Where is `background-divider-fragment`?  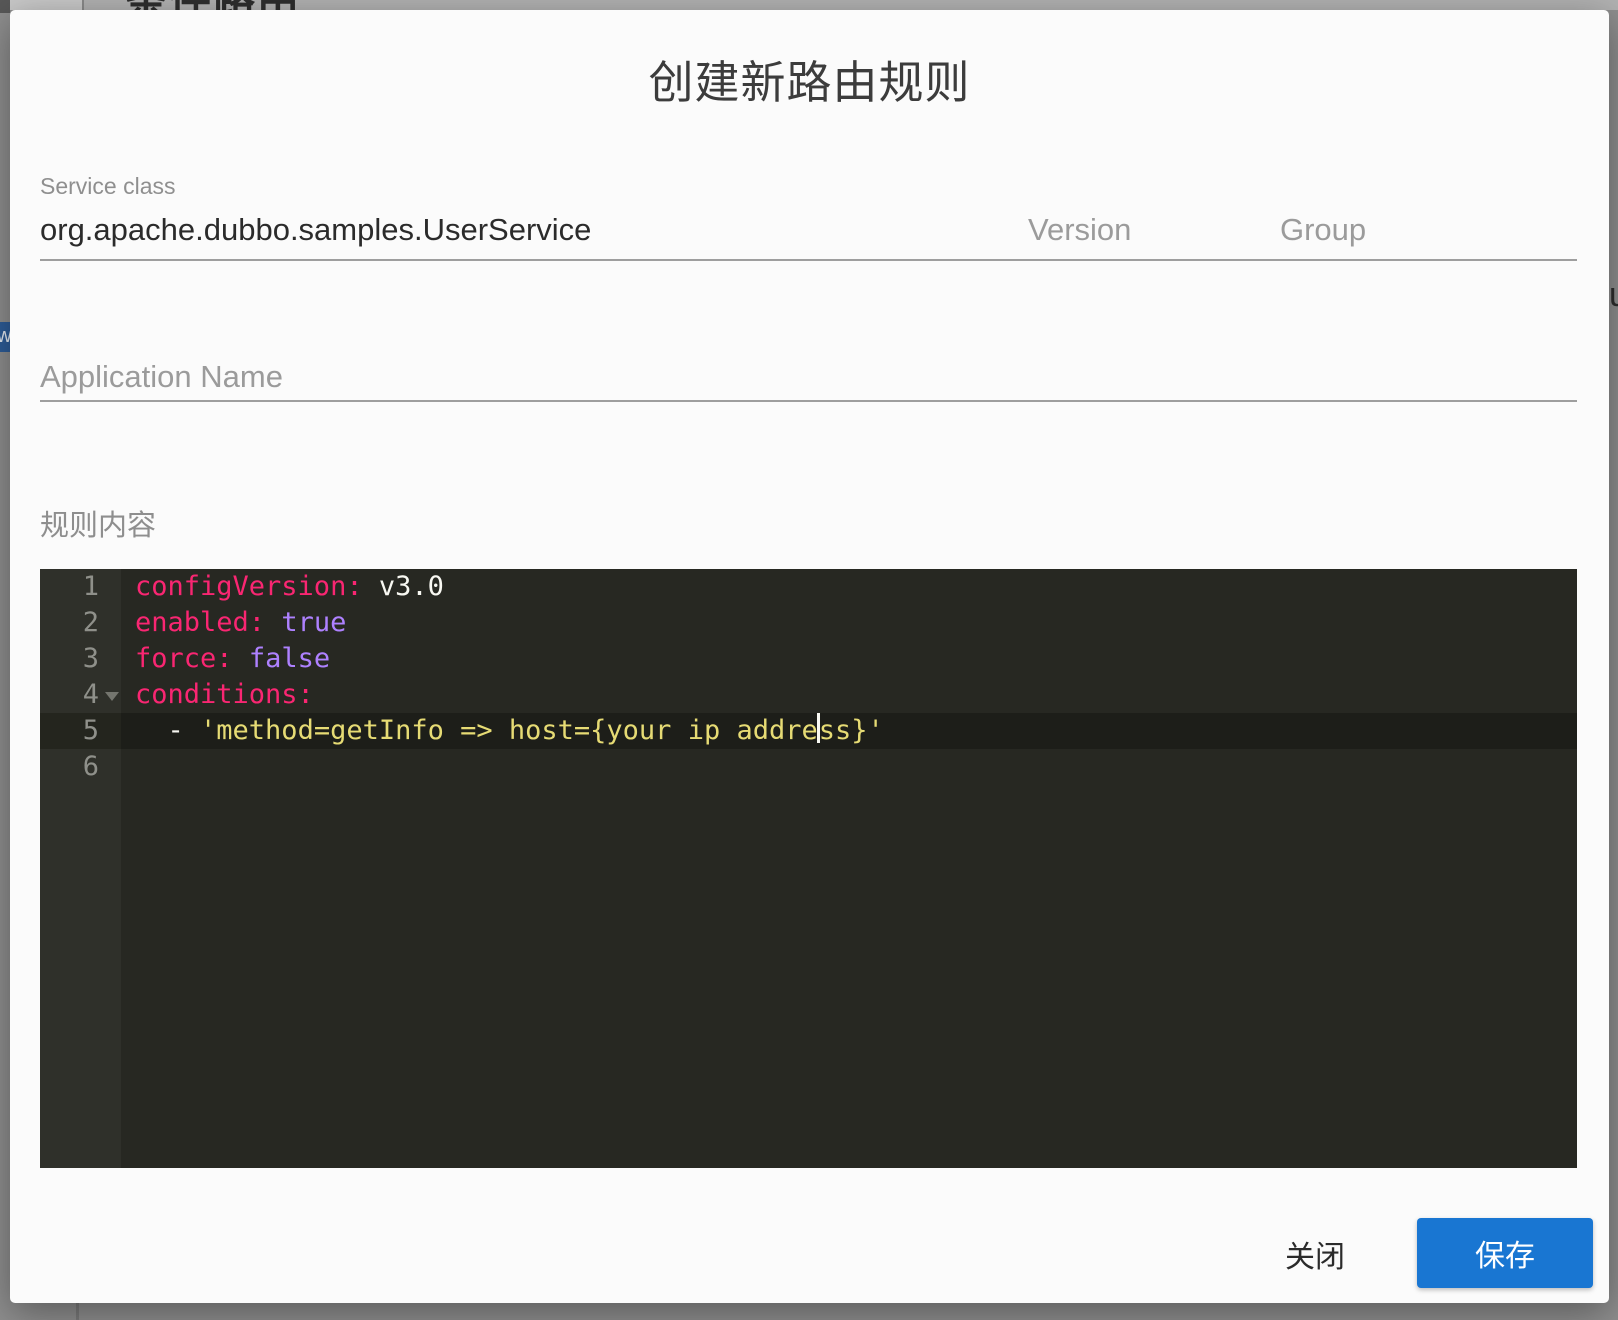 background-divider-fragment is located at coordinates (77, 1311).